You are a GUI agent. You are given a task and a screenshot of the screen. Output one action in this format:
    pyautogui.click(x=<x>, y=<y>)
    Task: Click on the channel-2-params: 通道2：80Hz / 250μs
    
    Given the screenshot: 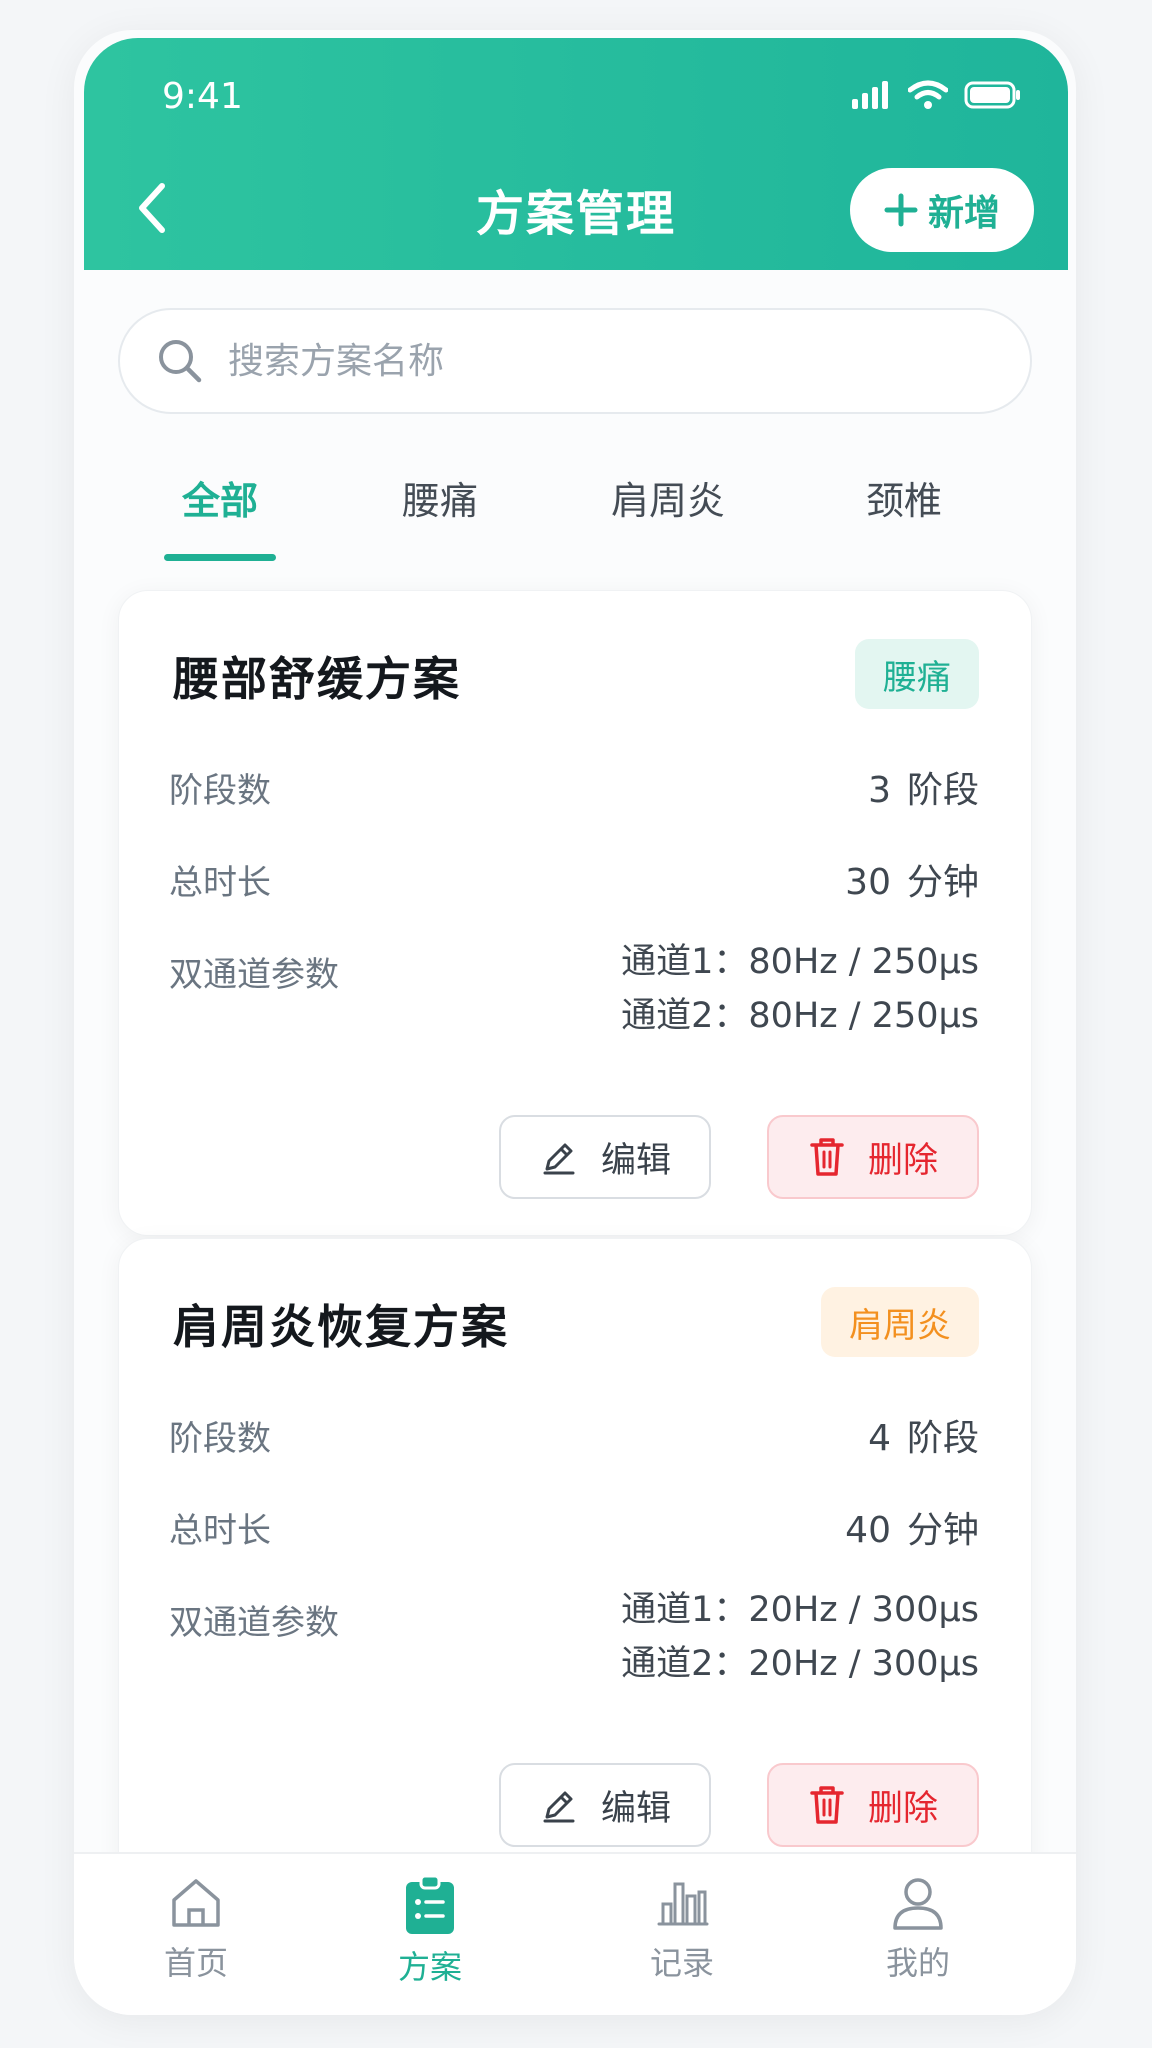 What is the action you would take?
    pyautogui.click(x=800, y=1016)
    